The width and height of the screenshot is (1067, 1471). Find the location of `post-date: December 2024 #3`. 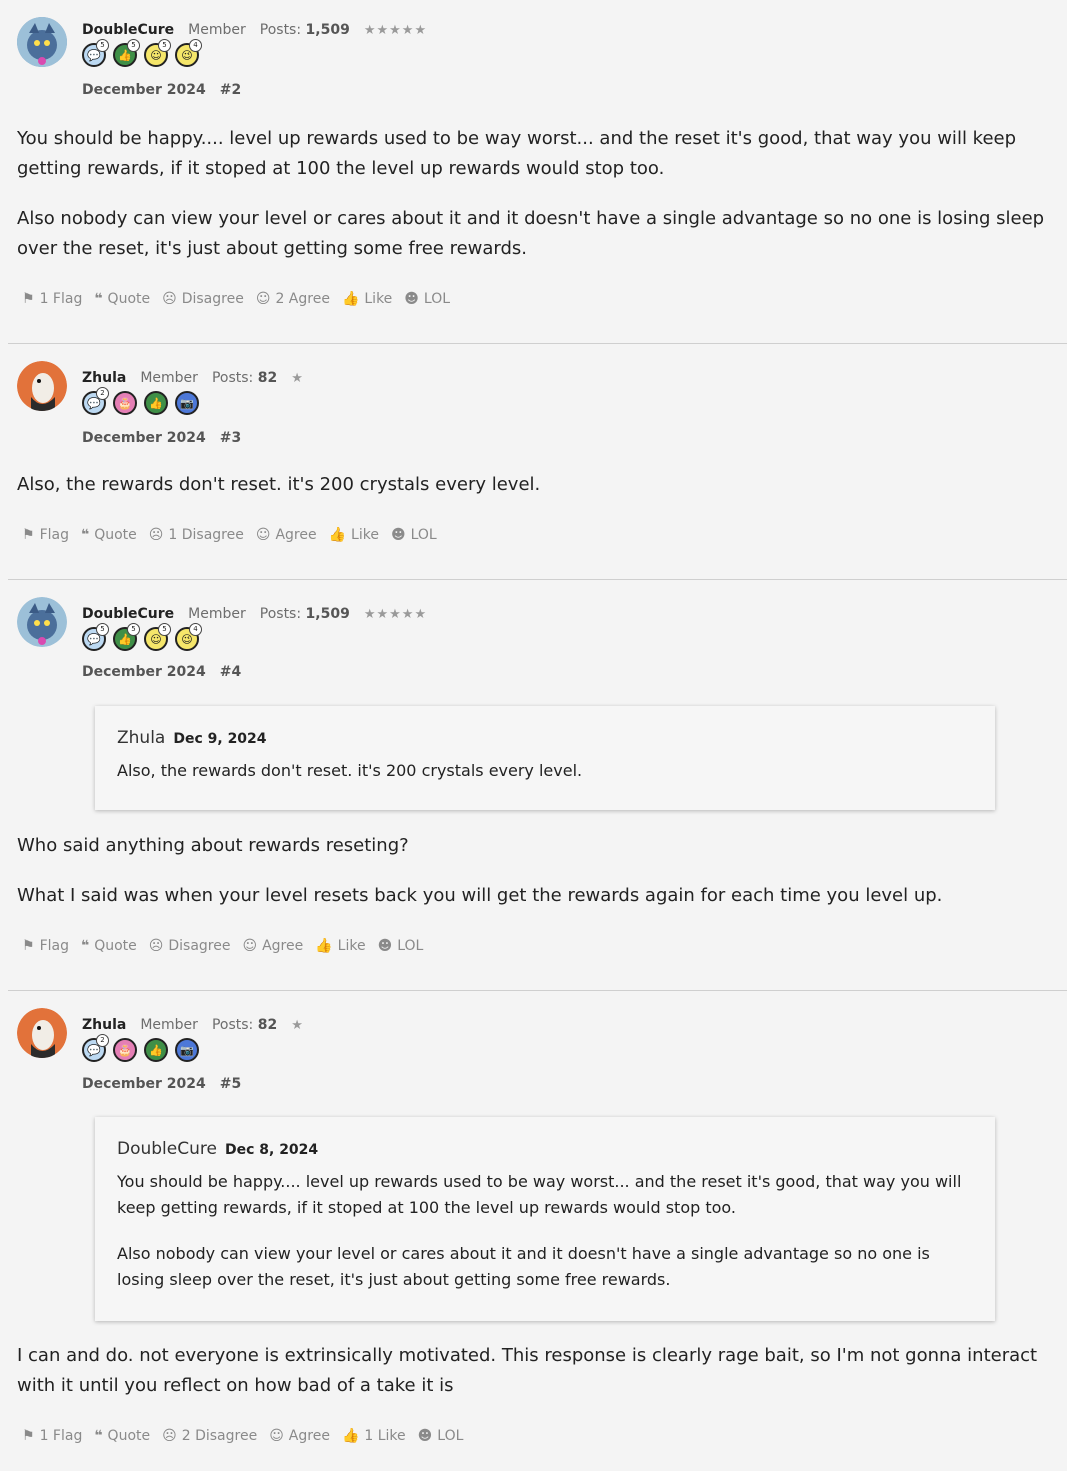

post-date: December 2024 #3 is located at coordinates (161, 438).